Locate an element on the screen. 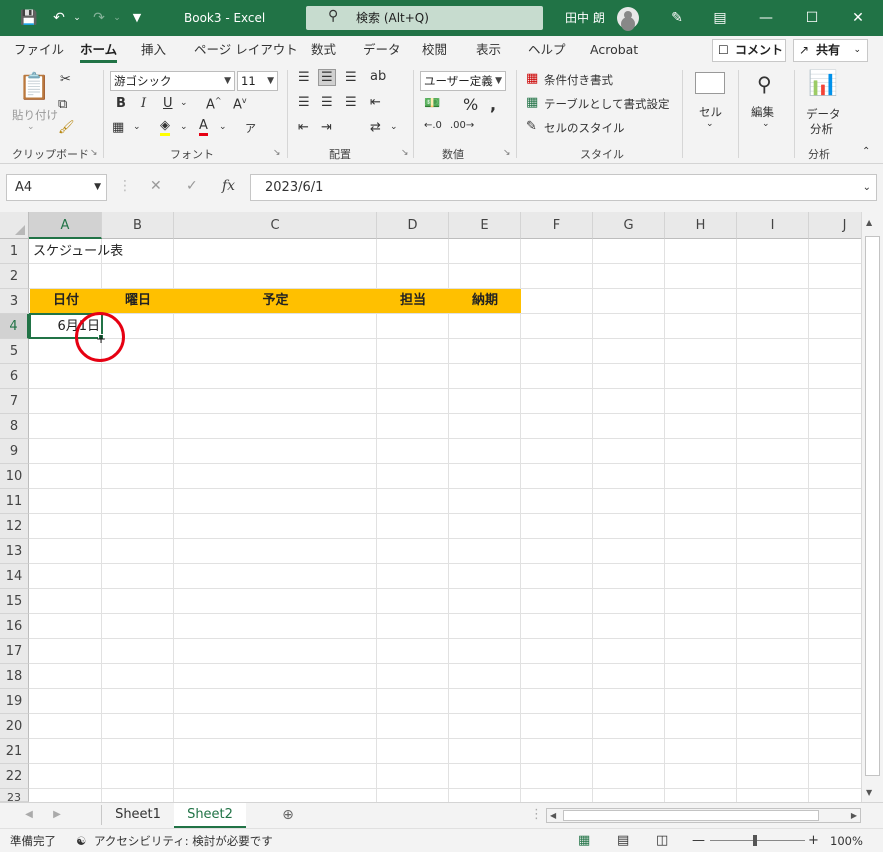 This screenshot has height=852, width=883. share-dropdown-icon: ⌄ is located at coordinates (857, 50).